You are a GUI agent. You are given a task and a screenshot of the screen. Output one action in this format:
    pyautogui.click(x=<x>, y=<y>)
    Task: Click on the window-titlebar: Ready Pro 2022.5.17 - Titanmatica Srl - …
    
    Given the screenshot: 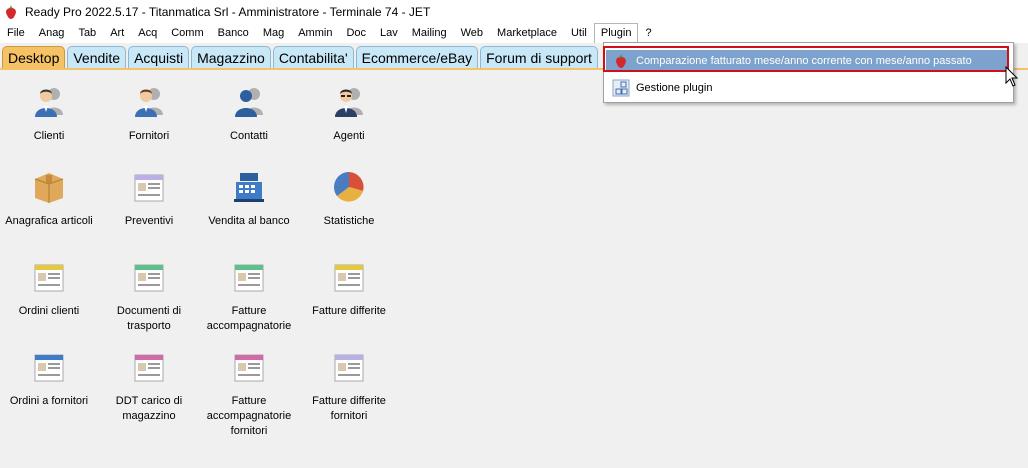 What is the action you would take?
    pyautogui.click(x=514, y=11)
    